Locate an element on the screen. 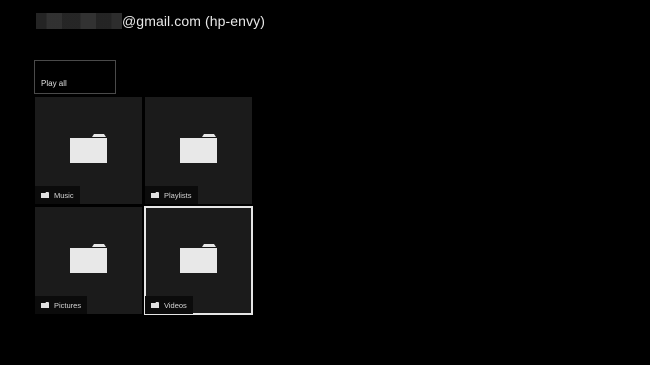  play-all-button: Play all is located at coordinates (75, 77).